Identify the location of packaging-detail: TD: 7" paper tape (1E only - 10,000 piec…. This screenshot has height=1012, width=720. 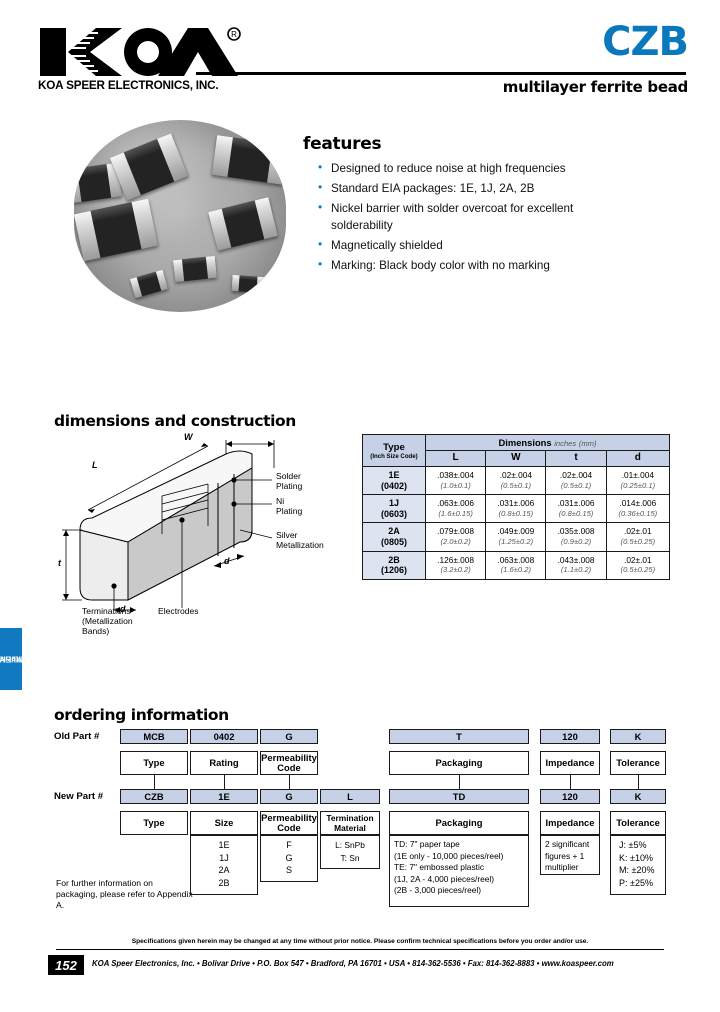
(459, 871).